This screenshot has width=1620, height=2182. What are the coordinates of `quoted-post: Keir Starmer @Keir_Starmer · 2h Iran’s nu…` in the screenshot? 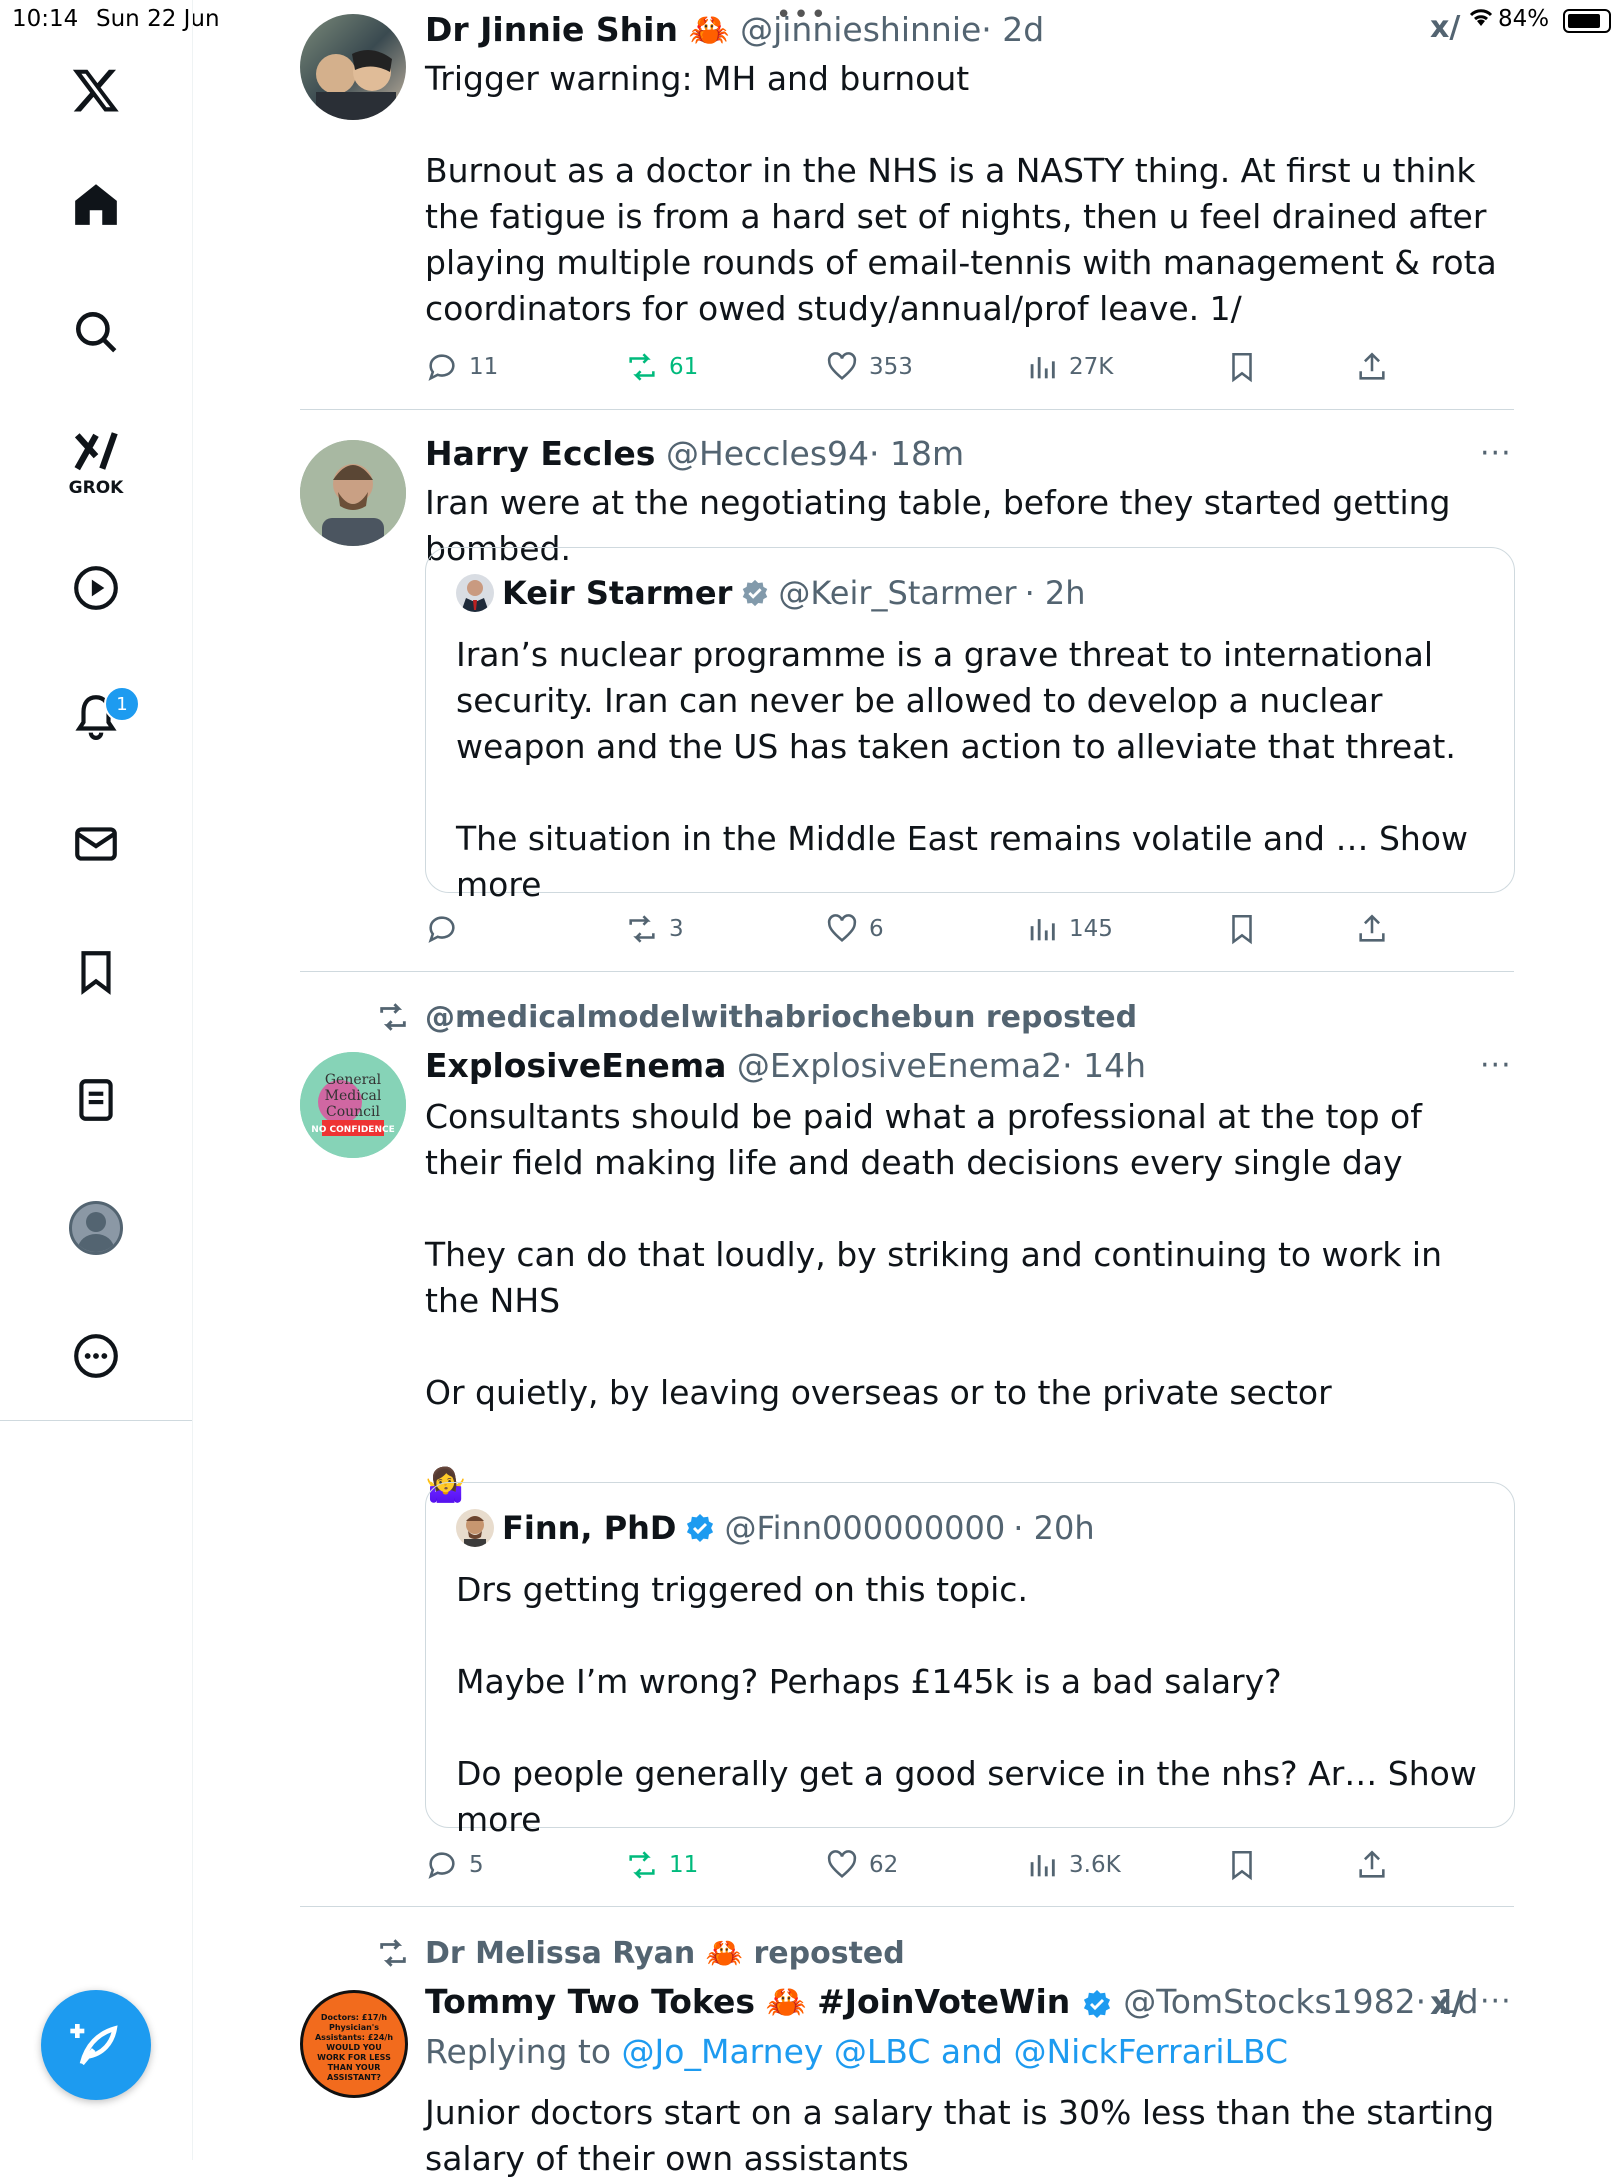 It's located at (970, 725).